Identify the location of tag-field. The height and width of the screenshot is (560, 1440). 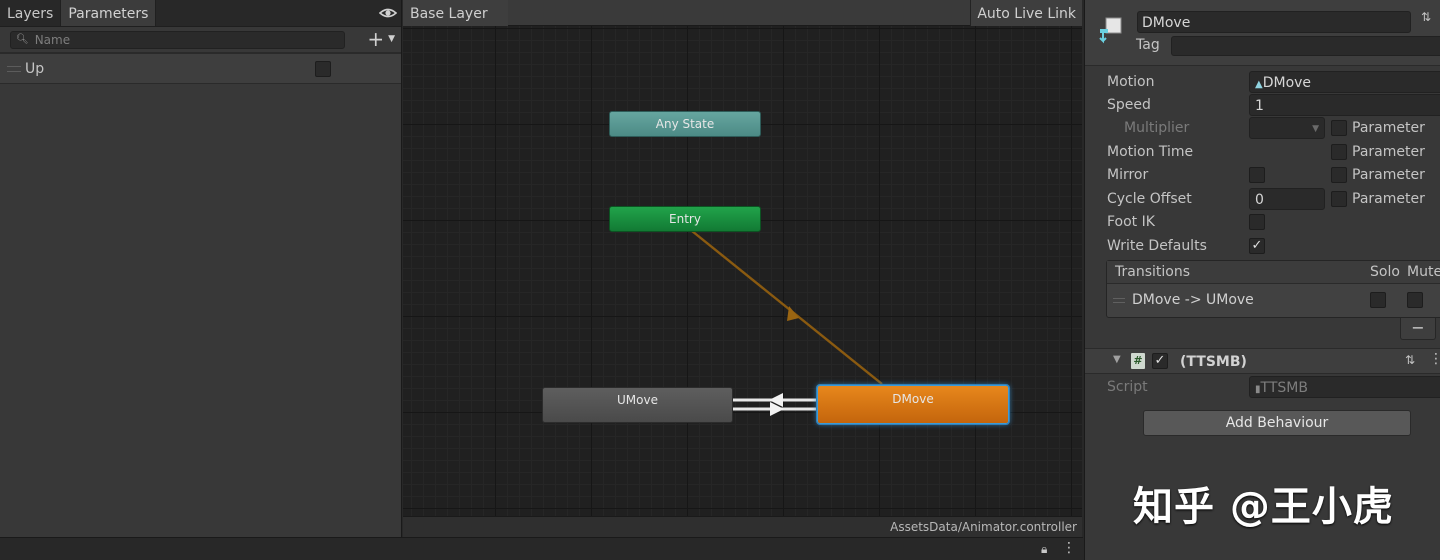
(1305, 46).